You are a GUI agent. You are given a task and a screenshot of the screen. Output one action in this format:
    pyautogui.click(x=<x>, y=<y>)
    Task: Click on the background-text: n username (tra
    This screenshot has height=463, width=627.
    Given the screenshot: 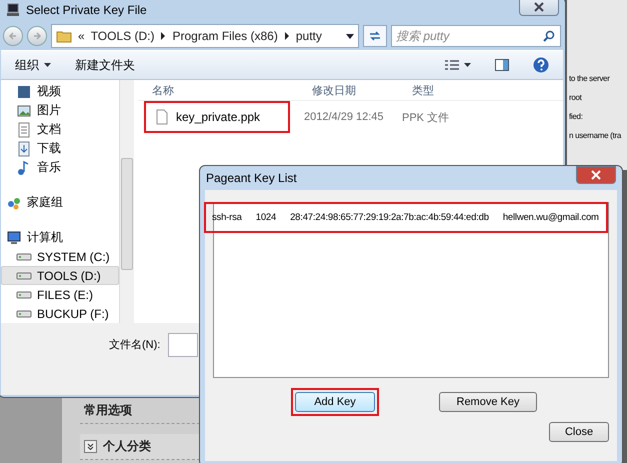 What is the action you would take?
    pyautogui.click(x=595, y=136)
    